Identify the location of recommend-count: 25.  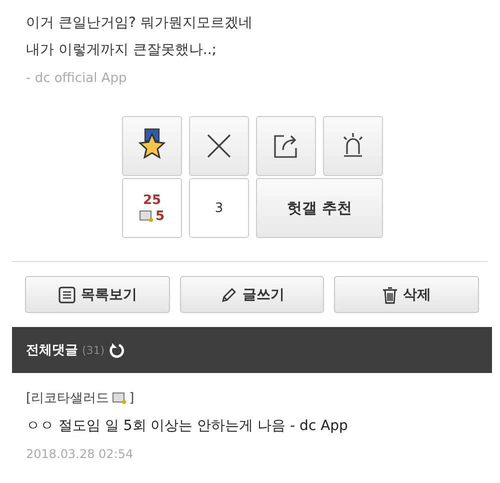
(152, 200).